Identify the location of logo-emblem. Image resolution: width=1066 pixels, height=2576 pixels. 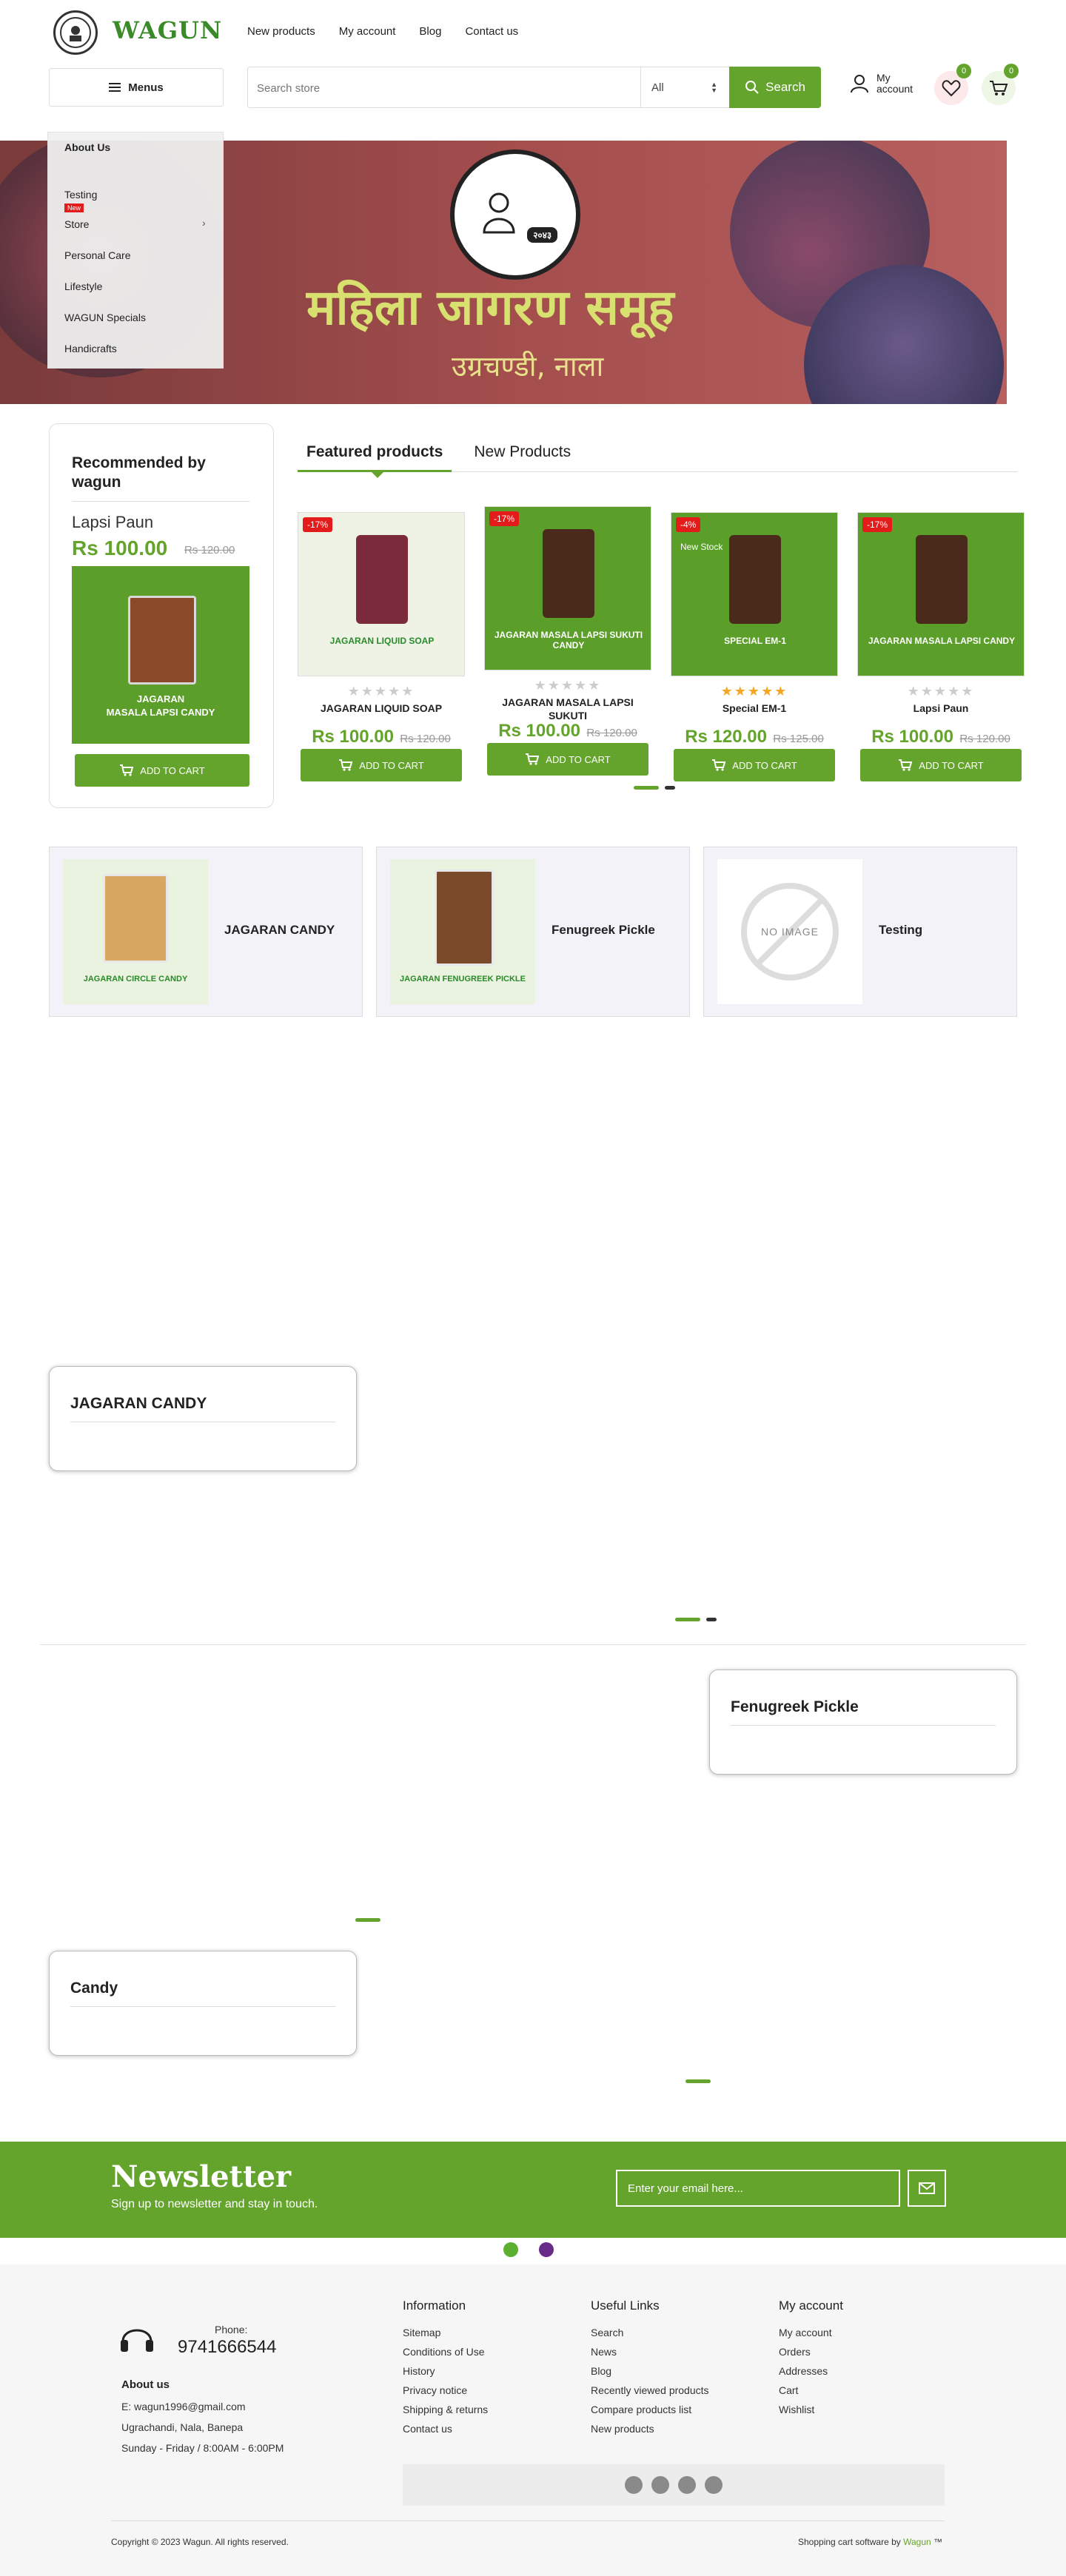
(75, 32).